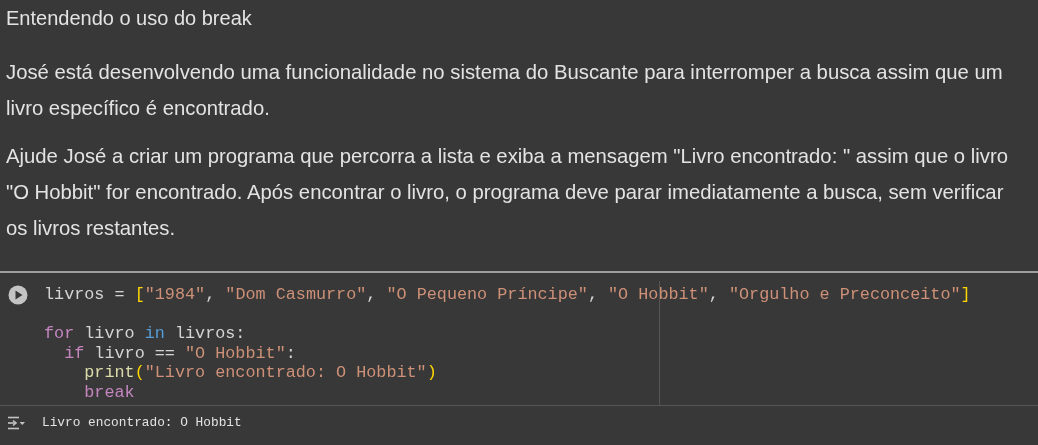 This screenshot has width=1038, height=445. I want to click on code-line: print("Livro encontrado: O Hobbit"), so click(260, 373).